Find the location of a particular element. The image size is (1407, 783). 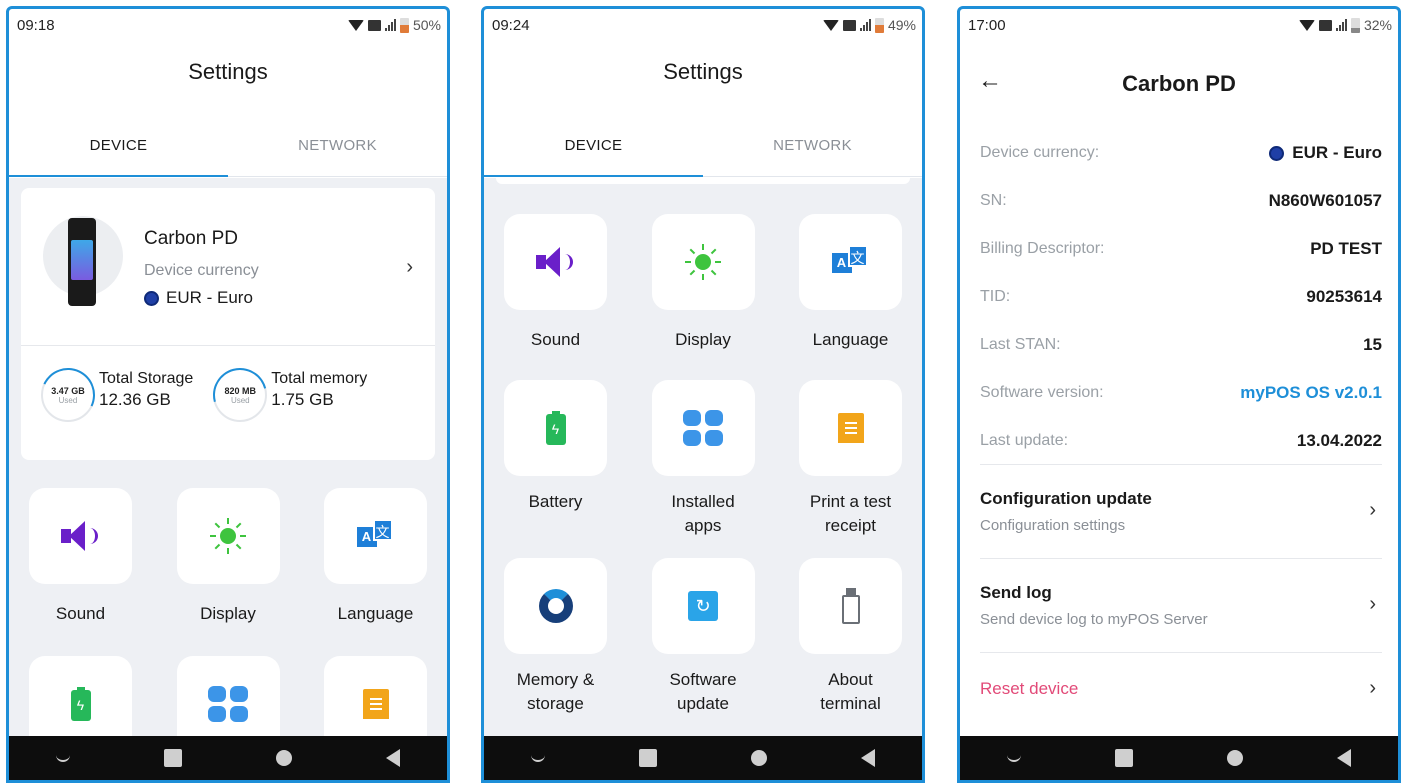

device-summary-row: Carbon PD Device currency EUR - Euro › is located at coordinates (228, 267).